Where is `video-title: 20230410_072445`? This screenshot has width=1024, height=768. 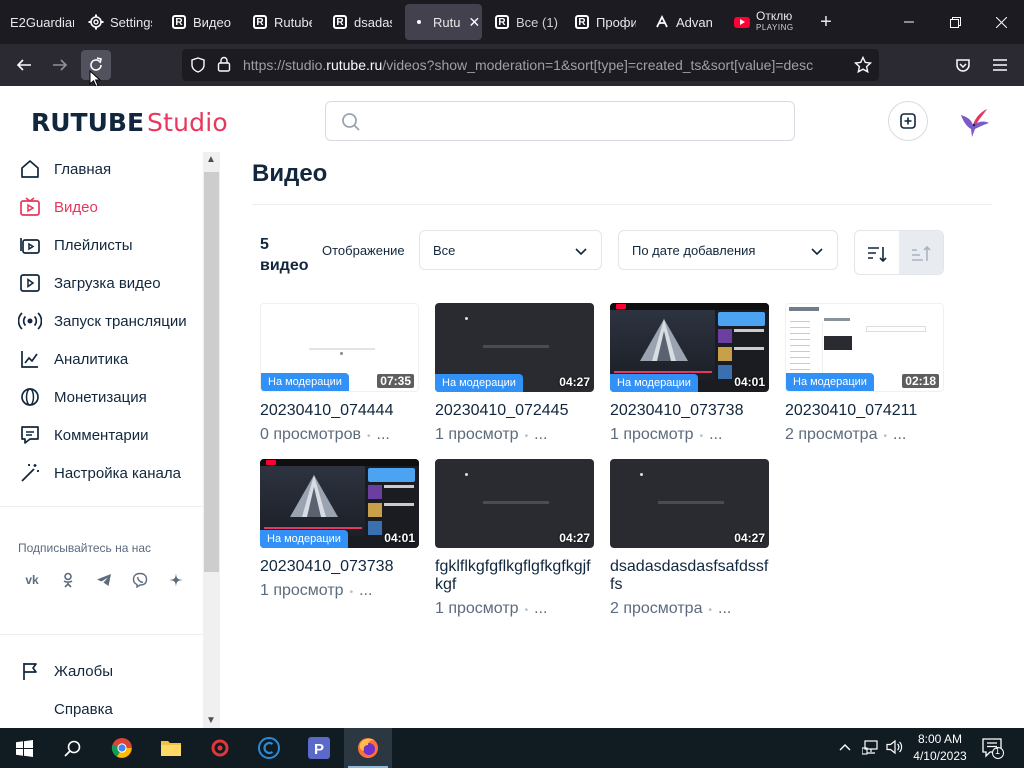 video-title: 20230410_072445 is located at coordinates (515, 411).